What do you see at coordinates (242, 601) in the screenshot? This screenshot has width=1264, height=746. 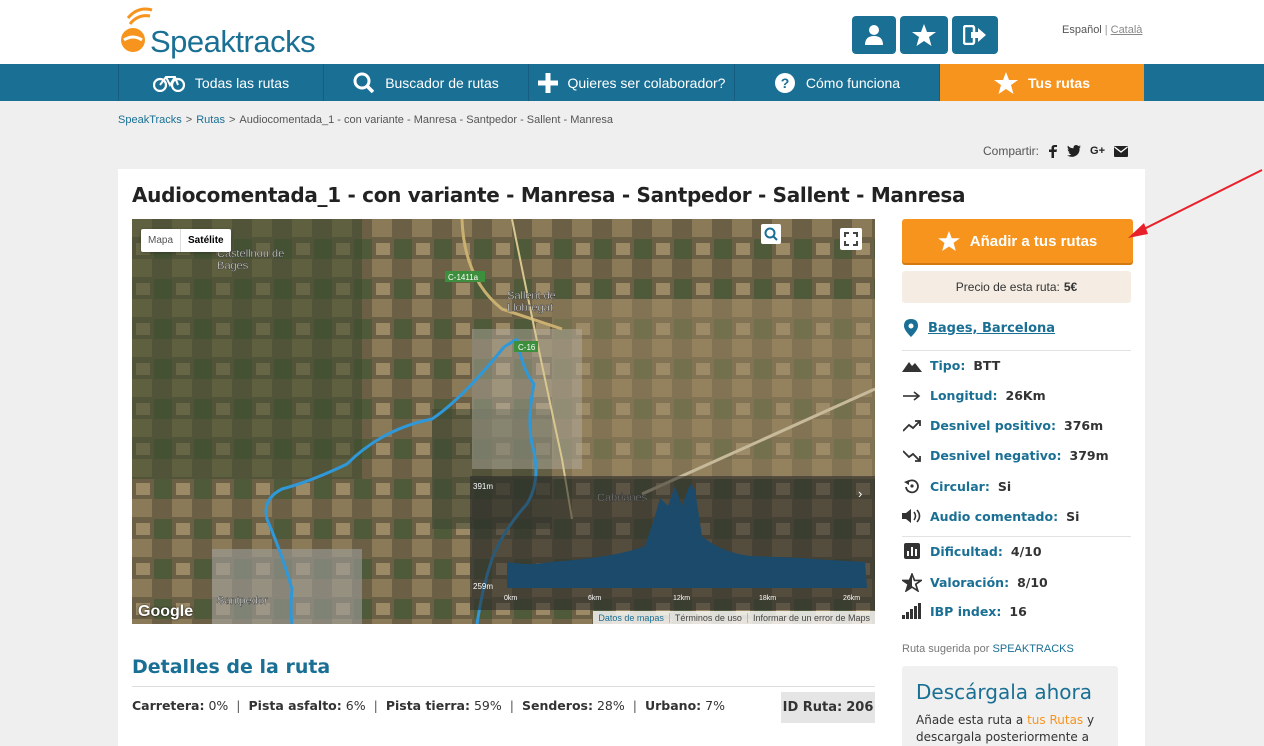 I see `svg-text: Santpedor` at bounding box center [242, 601].